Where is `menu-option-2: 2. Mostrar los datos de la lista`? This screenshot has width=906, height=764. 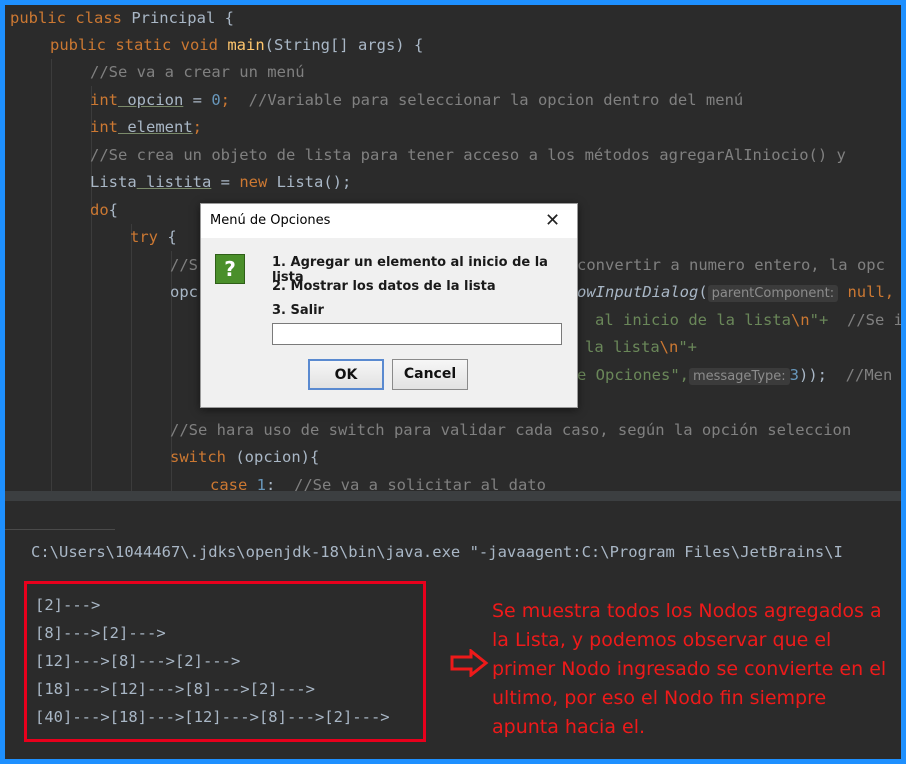 menu-option-2: 2. Mostrar los datos de la lista is located at coordinates (384, 286).